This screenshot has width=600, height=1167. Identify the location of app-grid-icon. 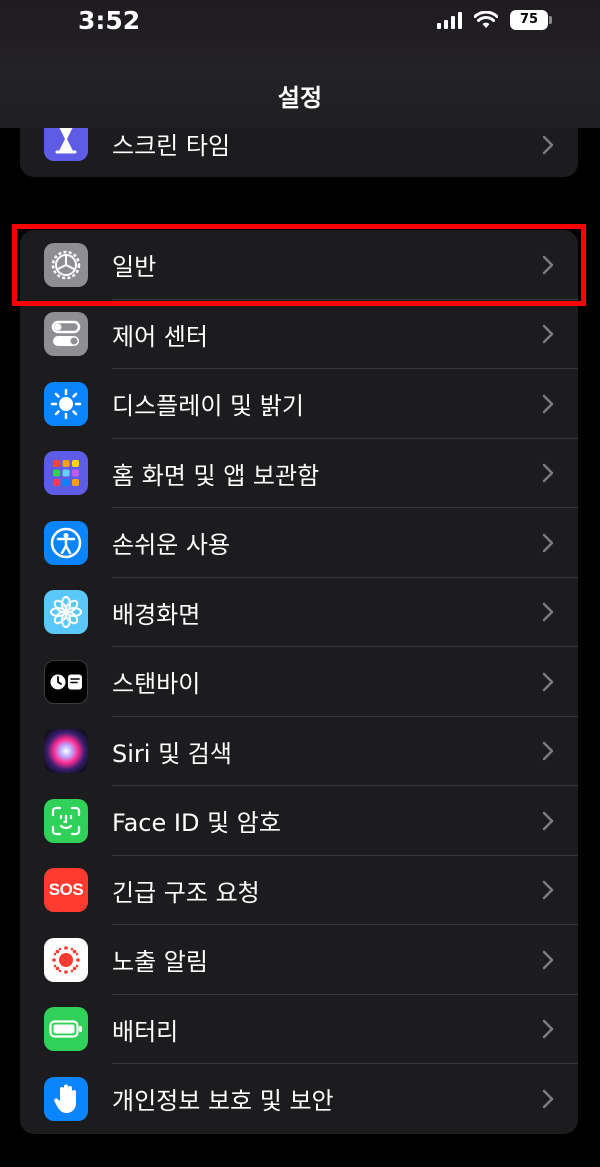
(66, 473).